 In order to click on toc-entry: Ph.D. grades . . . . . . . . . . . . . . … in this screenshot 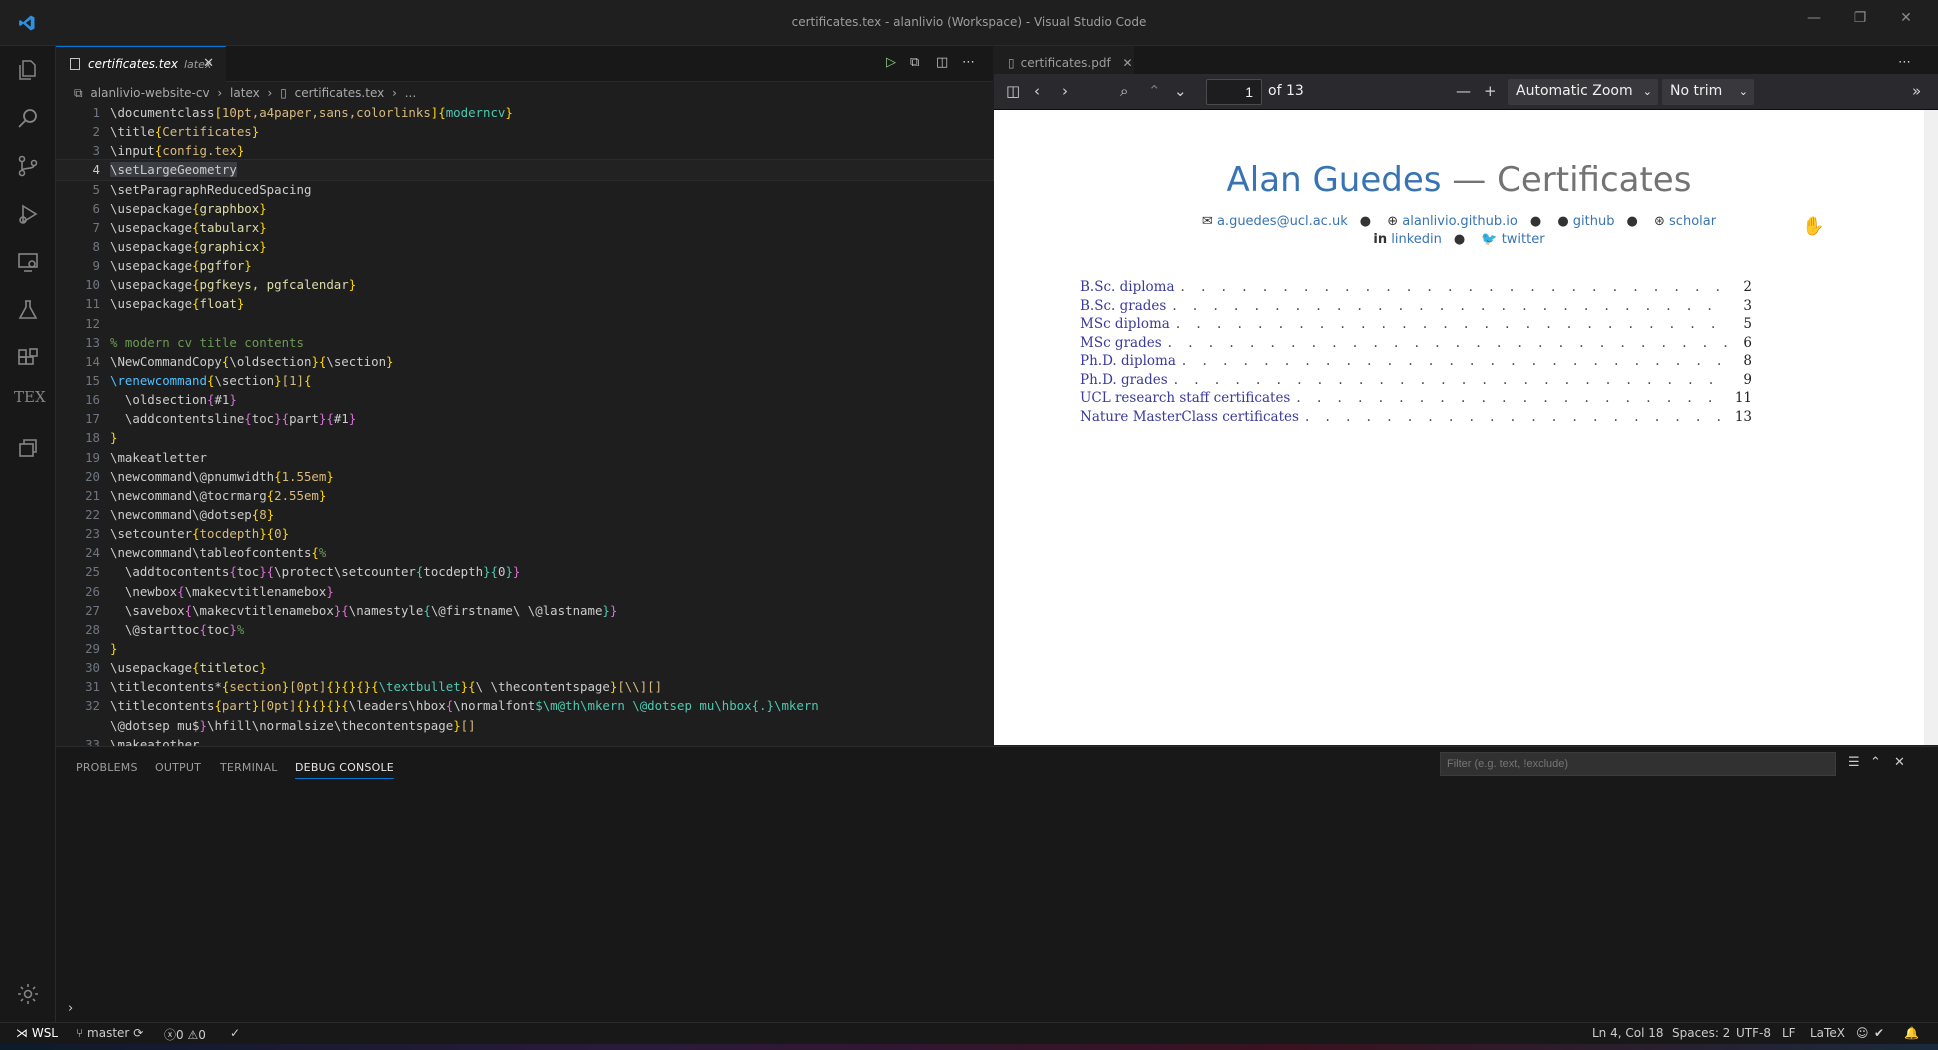, I will do `click(1416, 380)`.